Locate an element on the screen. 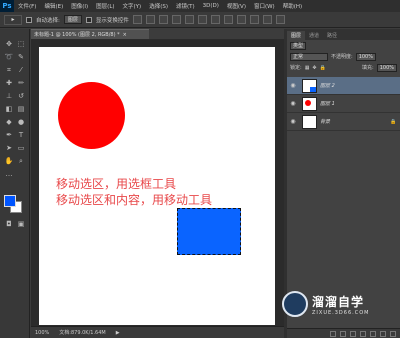 The height and width of the screenshot is (338, 400). menu-file: 文件(F) is located at coordinates (27, 6).